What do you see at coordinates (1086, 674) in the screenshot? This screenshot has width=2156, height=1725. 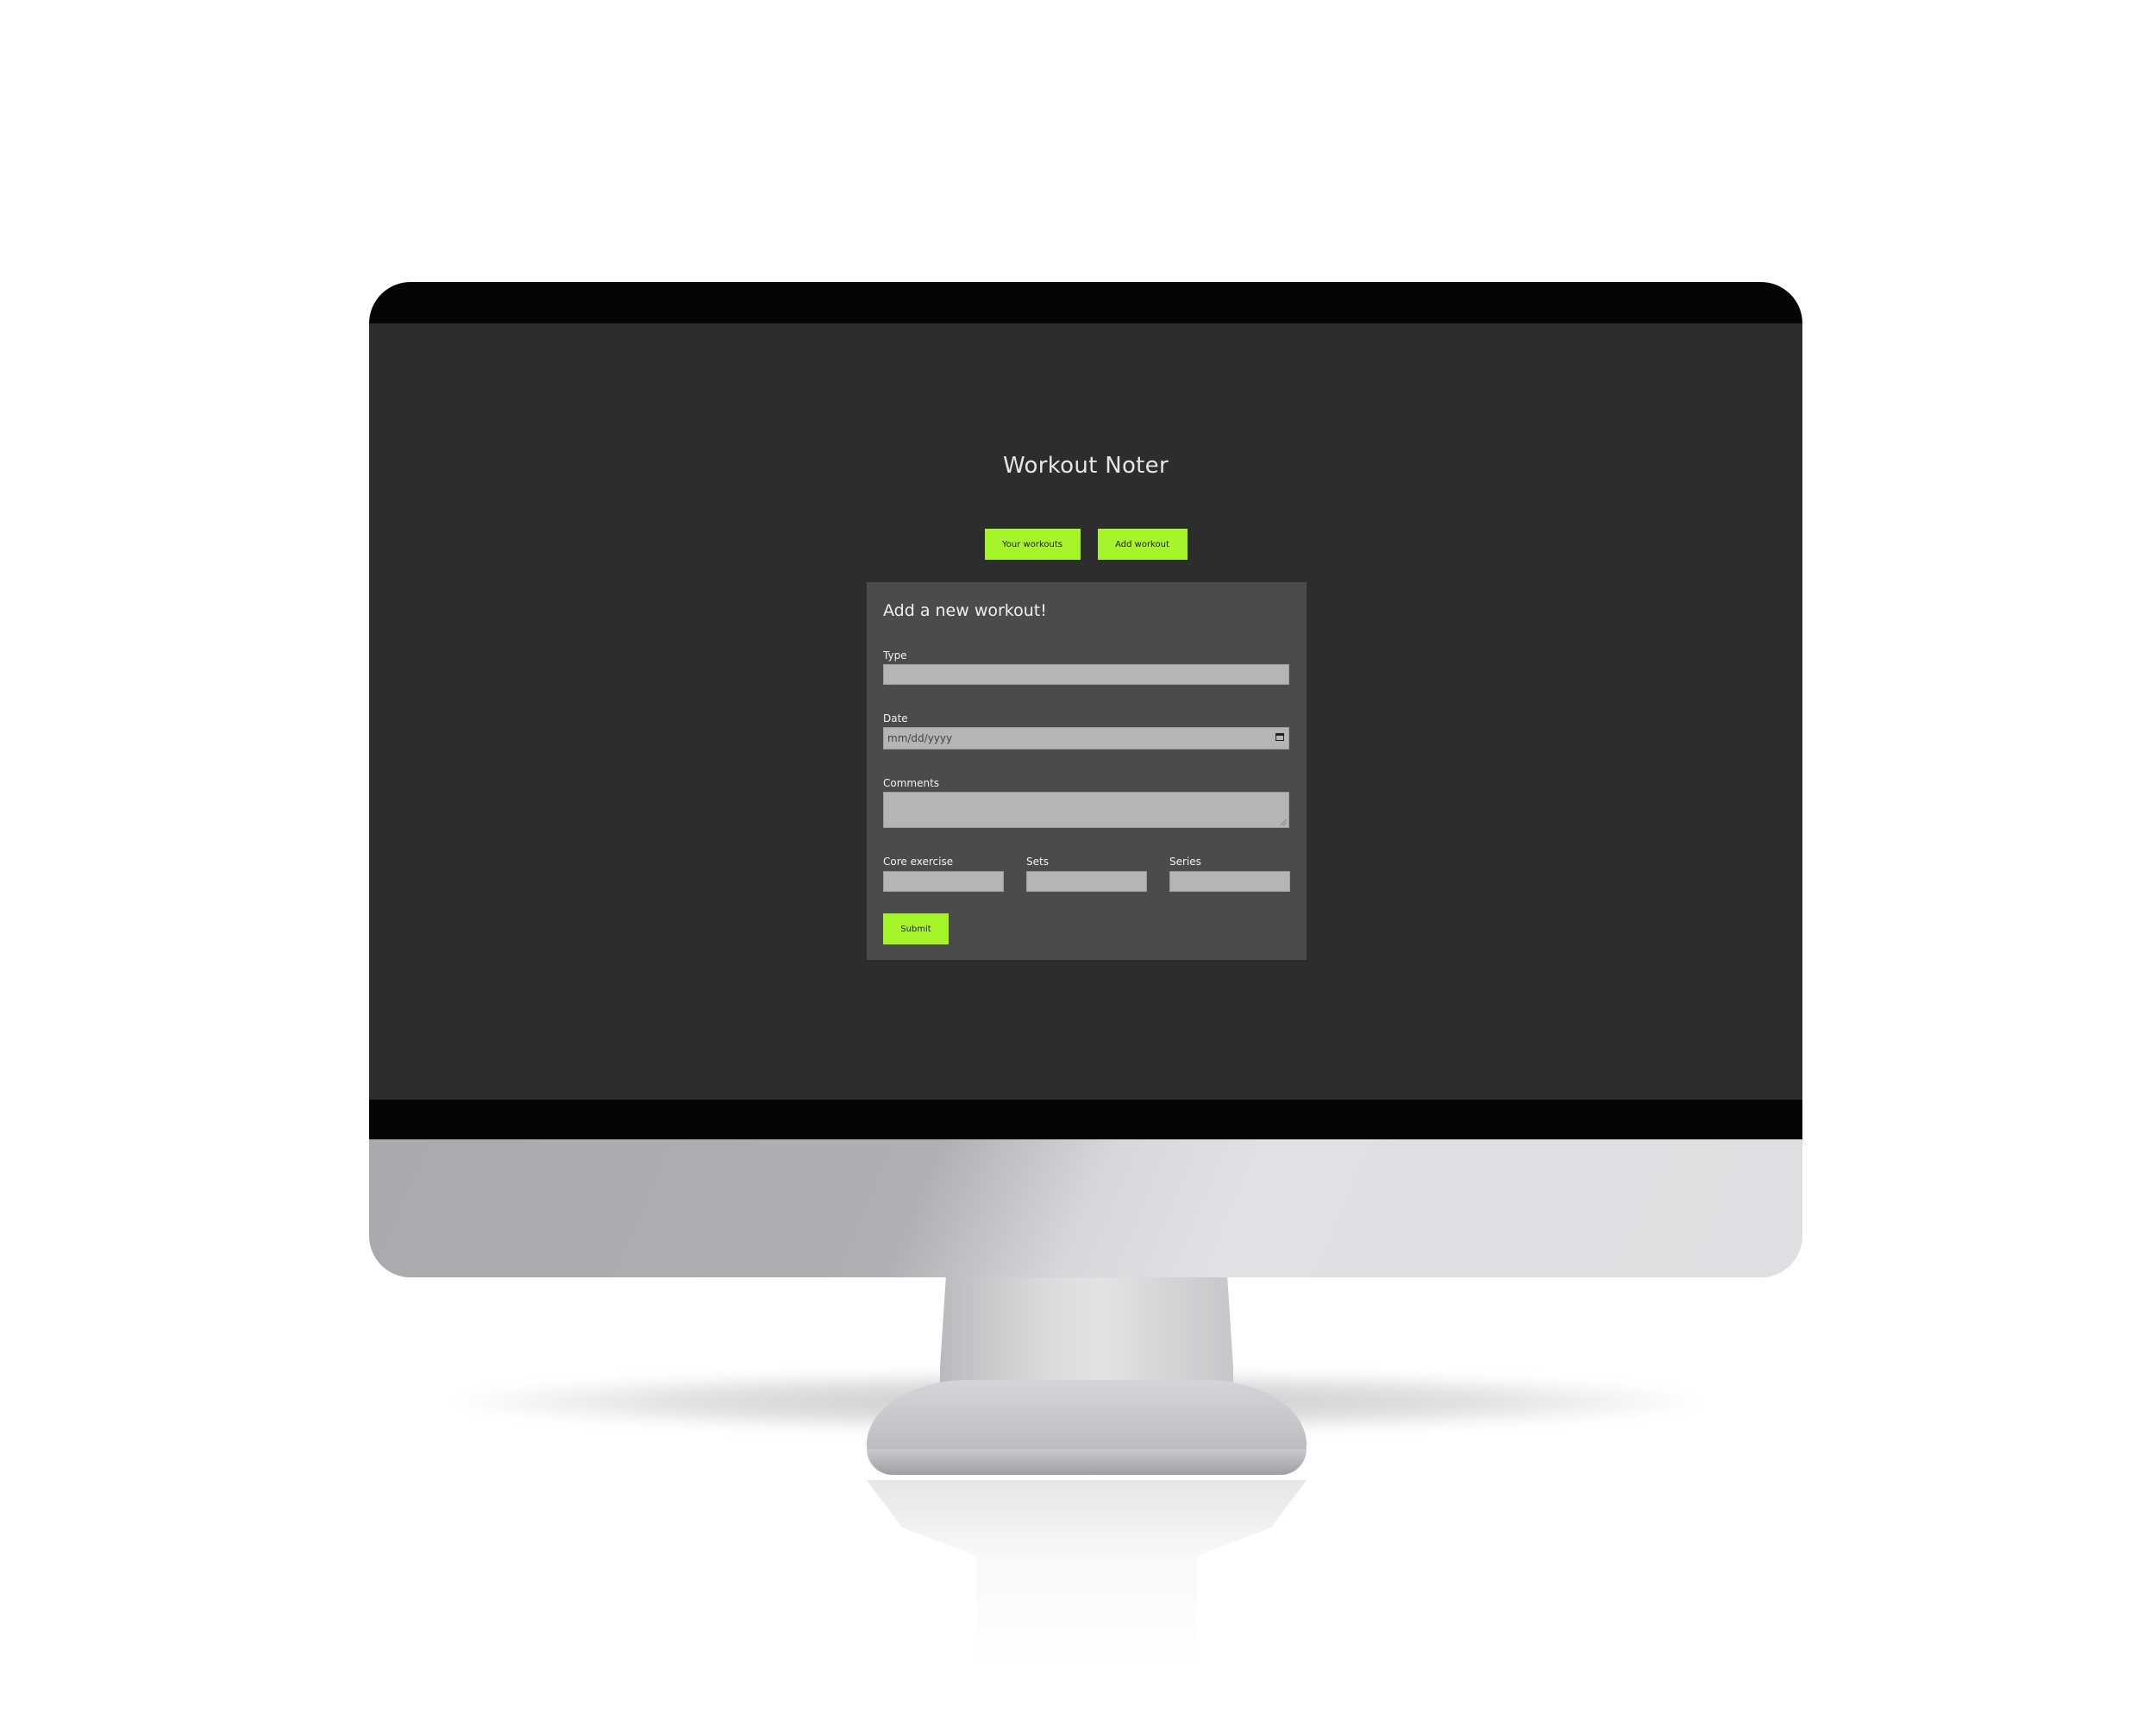 I see `type-input` at bounding box center [1086, 674].